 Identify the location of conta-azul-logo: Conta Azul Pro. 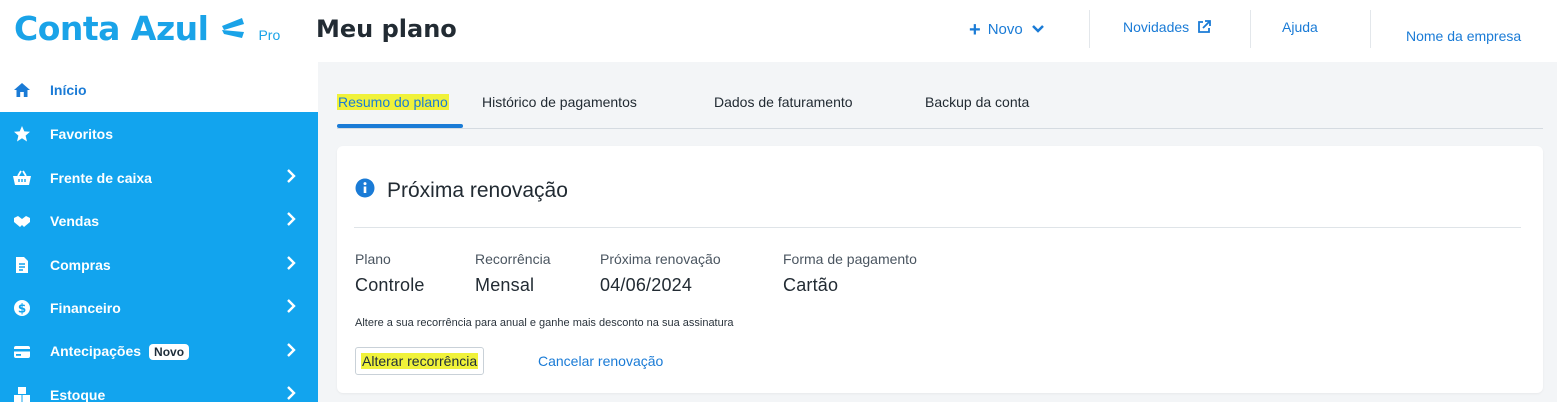
(147, 29).